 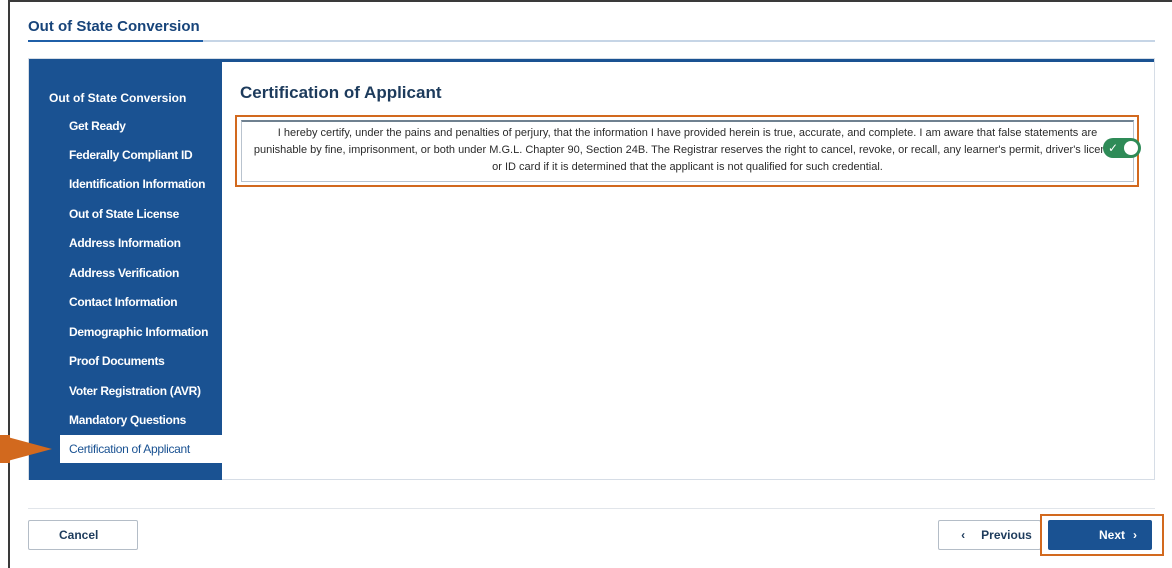 I want to click on sidebar-item-proof-documents: Proof Documents, so click(x=141, y=361).